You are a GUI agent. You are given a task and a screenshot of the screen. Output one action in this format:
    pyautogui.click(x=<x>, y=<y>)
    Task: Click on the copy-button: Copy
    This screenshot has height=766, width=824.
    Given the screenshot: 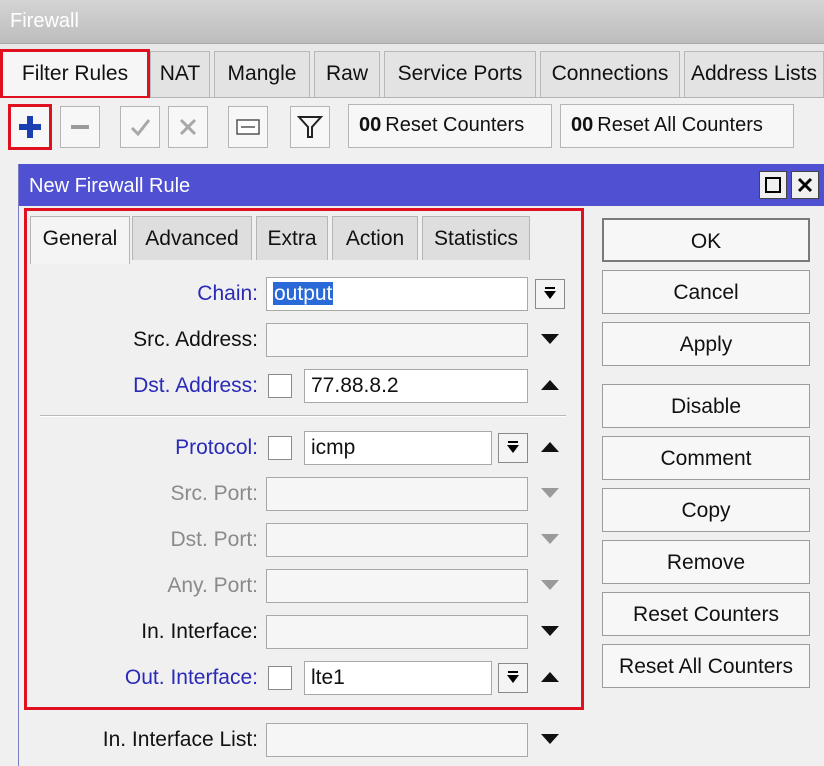 What is the action you would take?
    pyautogui.click(x=706, y=510)
    